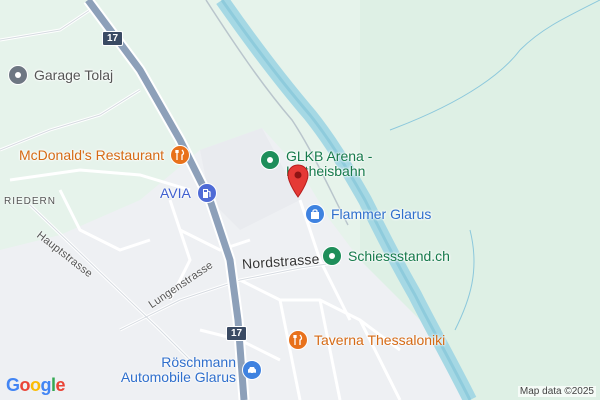 The height and width of the screenshot is (400, 600). I want to click on poi-mcdonalds: McDonald's Restaurant, so click(105, 155).